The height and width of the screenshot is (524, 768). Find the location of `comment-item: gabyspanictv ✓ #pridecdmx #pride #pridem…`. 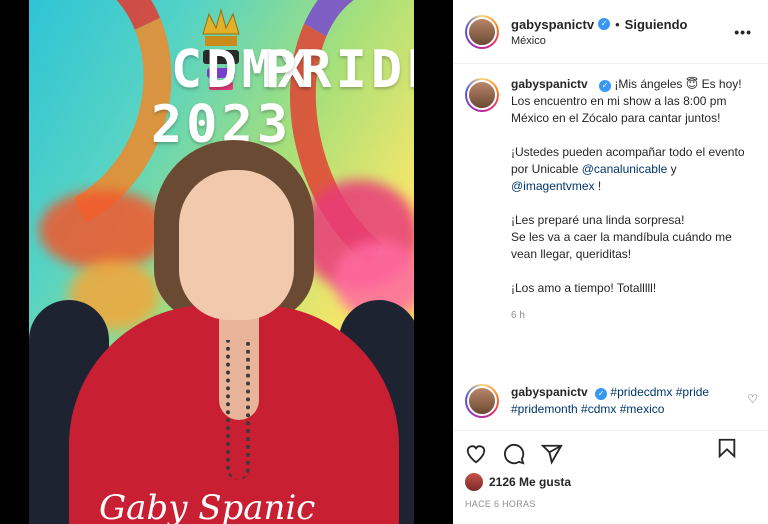

comment-item: gabyspanictv ✓ #pridecdmx #pride #pridem… is located at coordinates (610, 404).